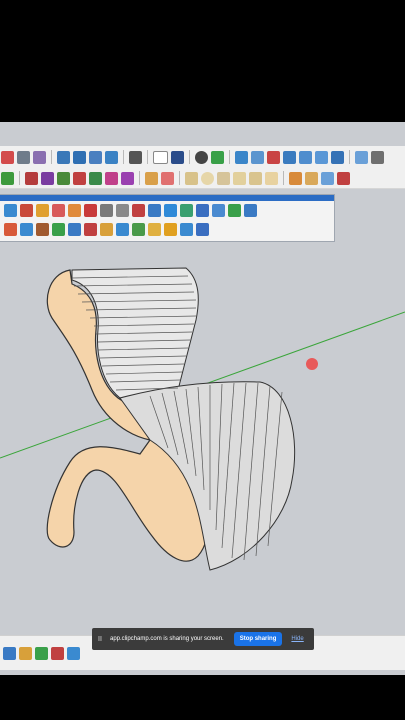 Image resolution: width=405 pixels, height=720 pixels. Describe the element at coordinates (321, 157) in the screenshot. I see `scenes-icon` at that location.